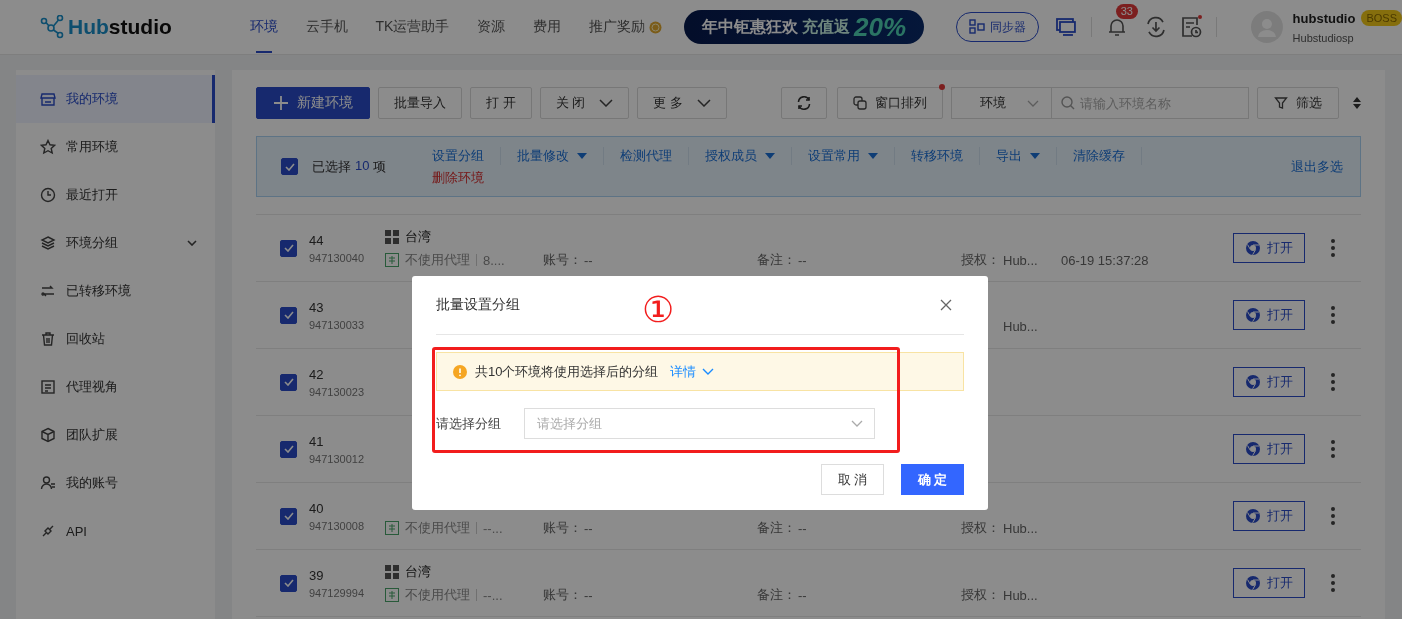 The height and width of the screenshot is (619, 1402). I want to click on nav-tab: 资源, so click(491, 27).